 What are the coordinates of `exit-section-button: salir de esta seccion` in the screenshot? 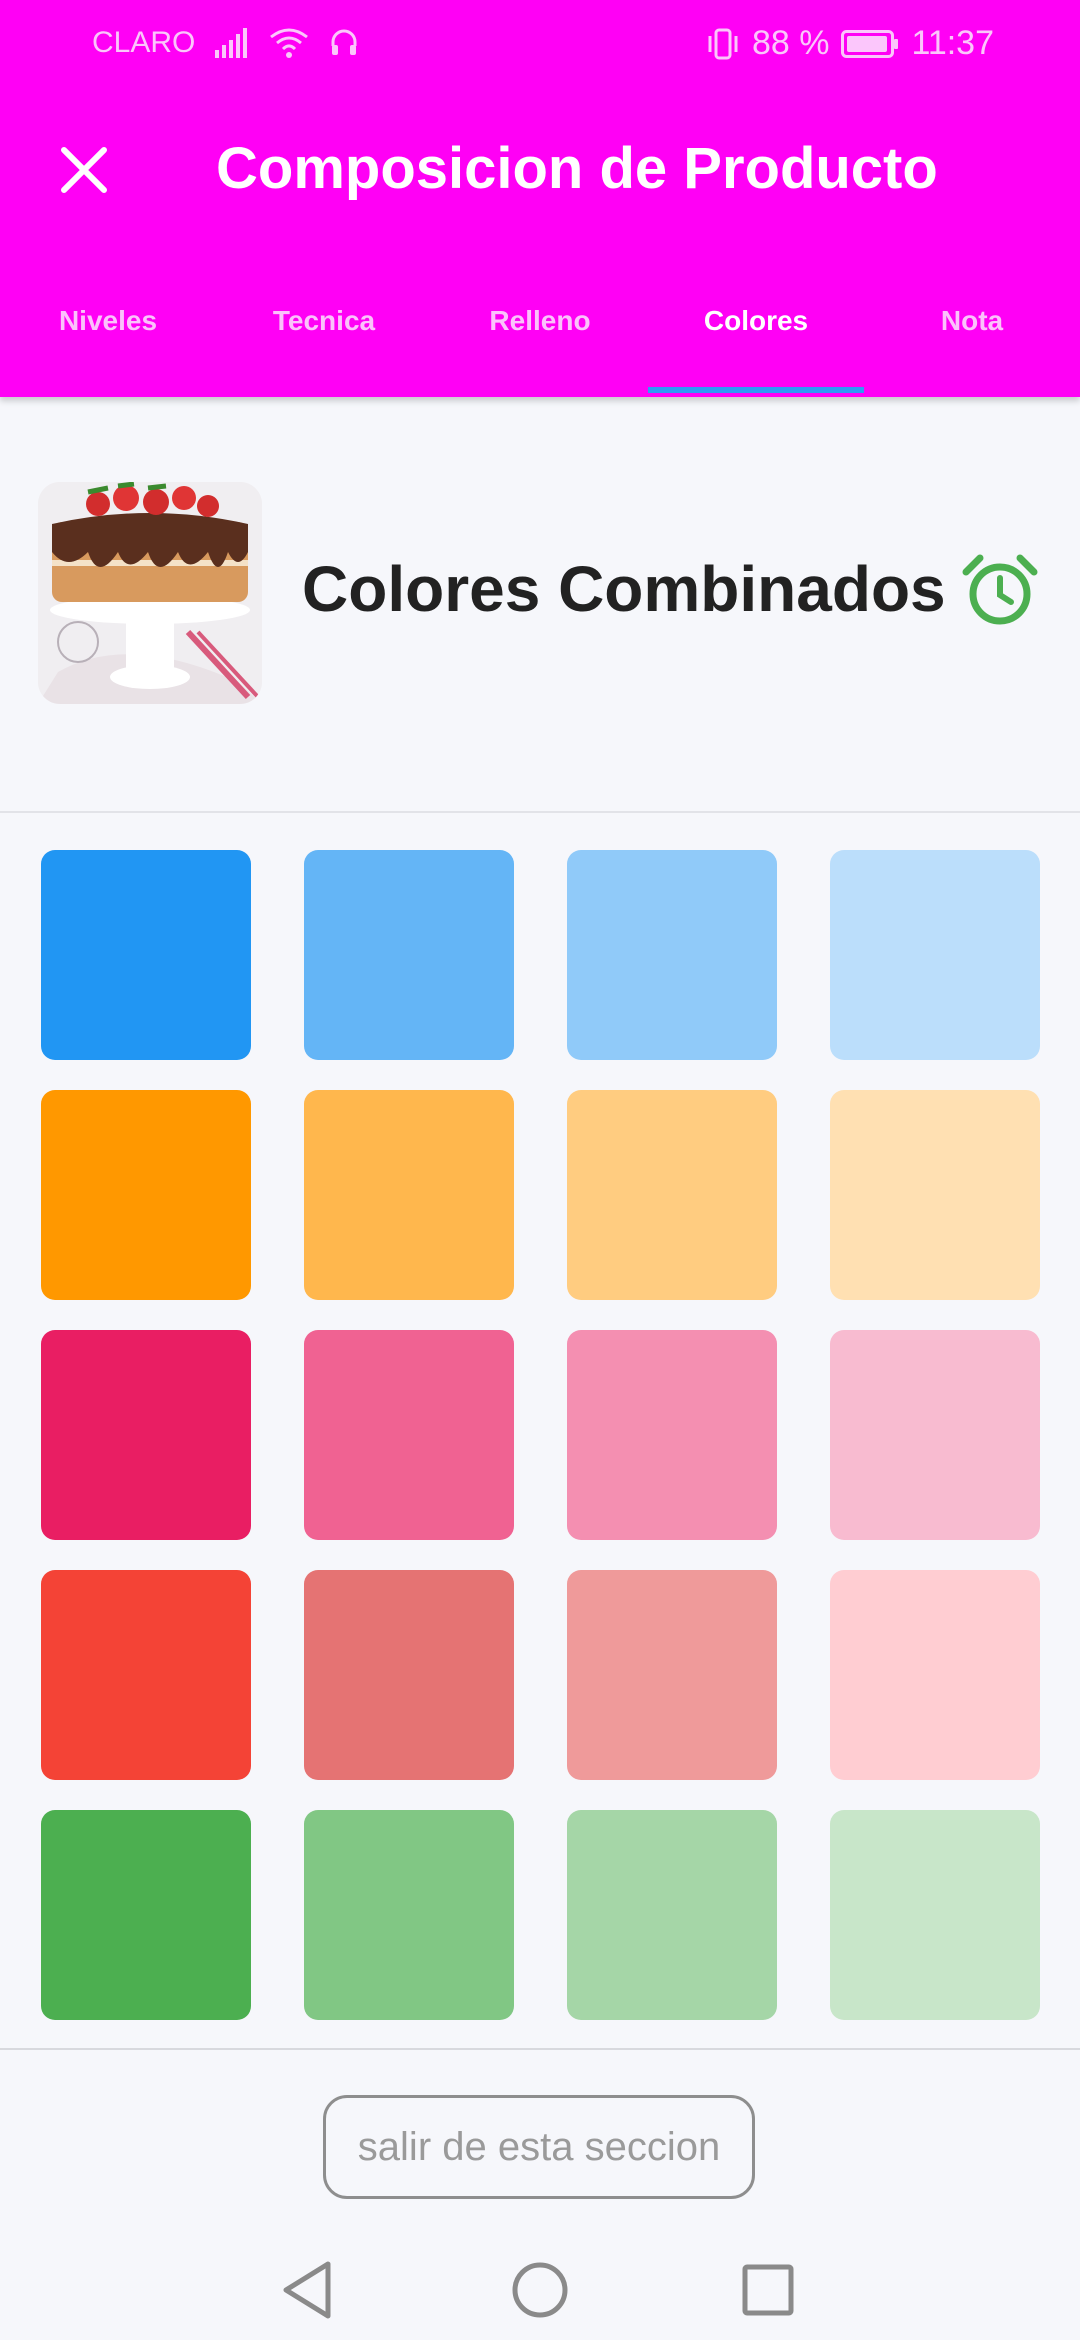 It's located at (539, 2147).